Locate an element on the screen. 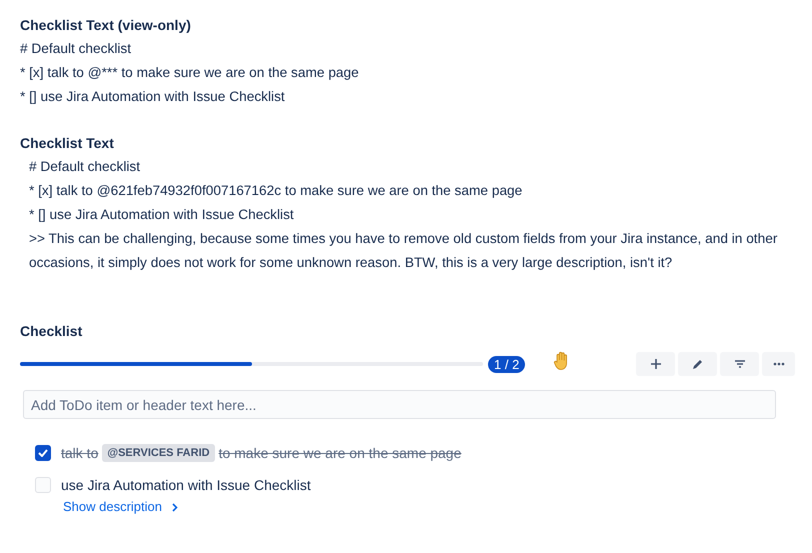 The height and width of the screenshot is (553, 812). mention-tag: @SERVICES FARID is located at coordinates (158, 453).